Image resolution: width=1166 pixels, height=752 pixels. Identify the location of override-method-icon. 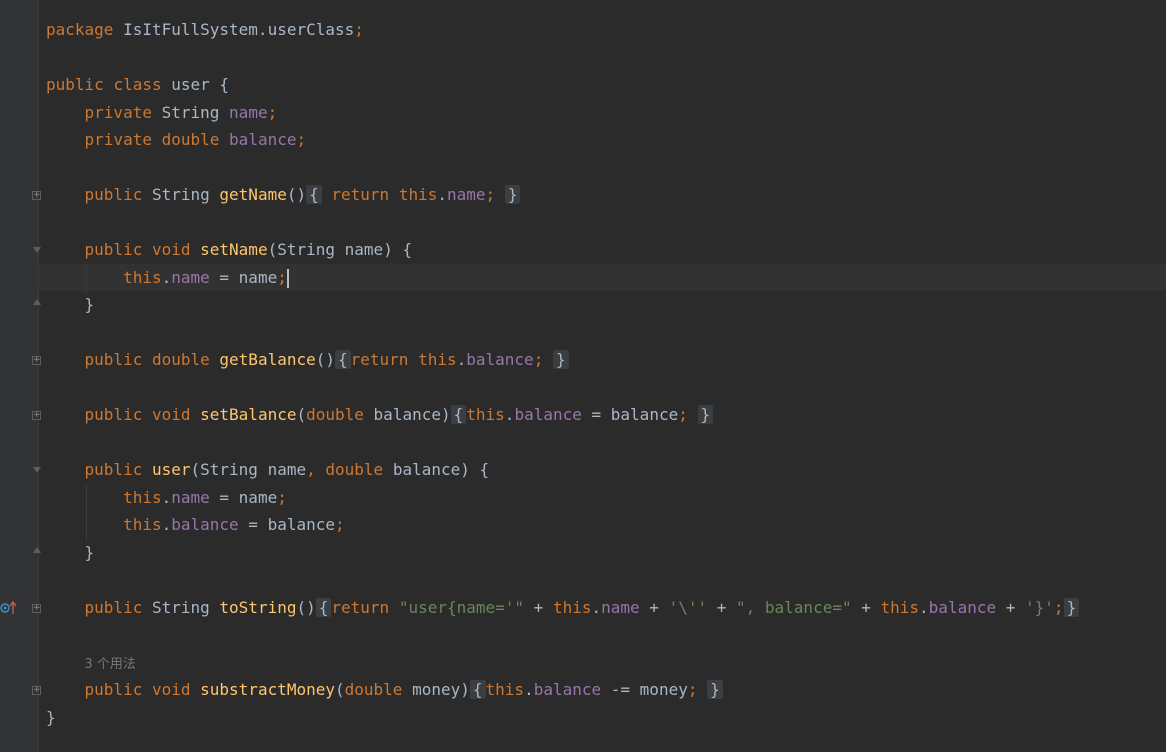
(9, 608).